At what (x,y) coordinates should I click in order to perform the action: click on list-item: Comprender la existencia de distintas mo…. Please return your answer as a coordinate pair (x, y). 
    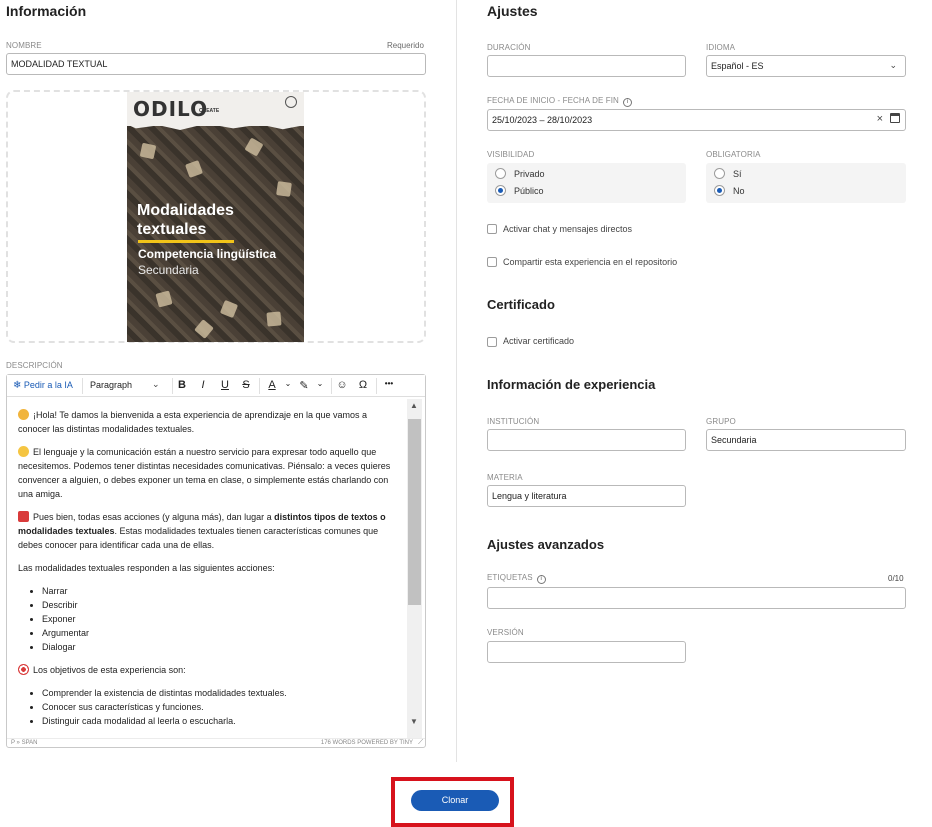
    Looking at the image, I should click on (220, 693).